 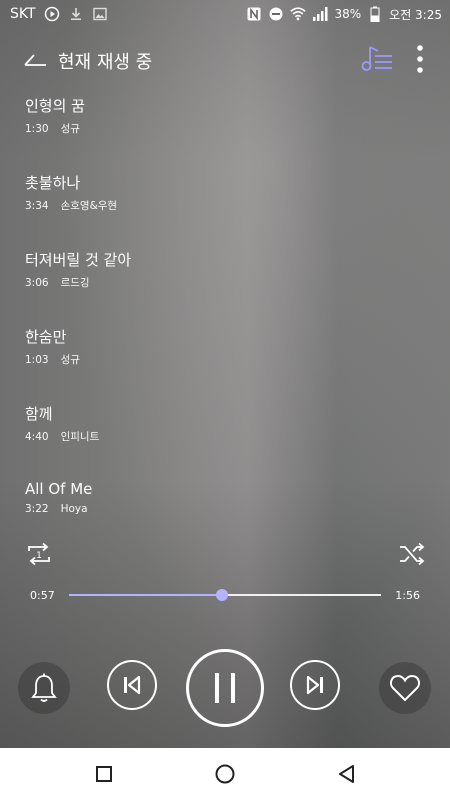 What do you see at coordinates (55, 106) in the screenshot?
I see `song-title: 인형의 꿈` at bounding box center [55, 106].